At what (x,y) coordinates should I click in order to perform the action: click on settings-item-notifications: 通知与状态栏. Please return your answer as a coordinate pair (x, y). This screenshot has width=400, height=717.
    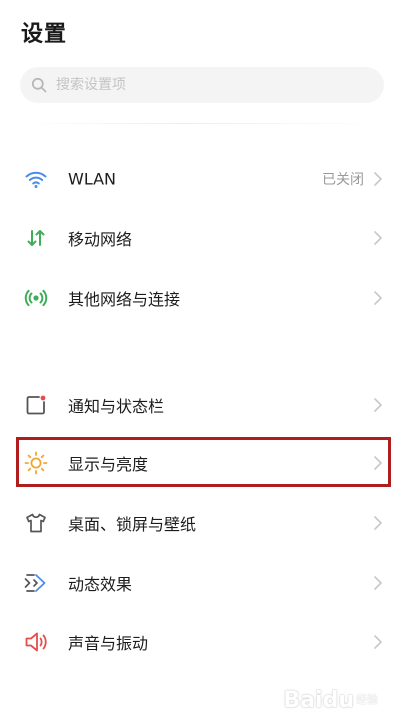
    Looking at the image, I should click on (200, 405).